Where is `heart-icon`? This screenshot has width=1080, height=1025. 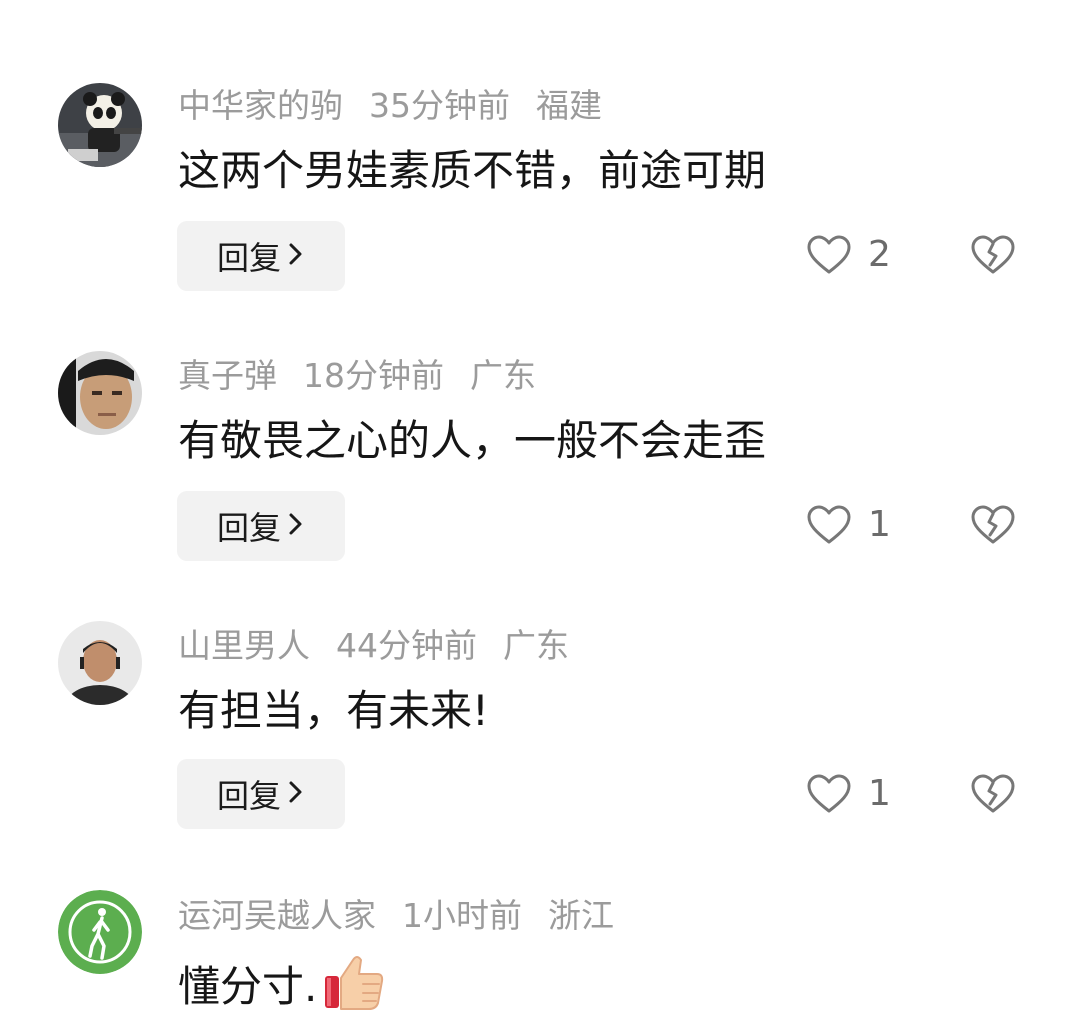
heart-icon is located at coordinates (829, 793).